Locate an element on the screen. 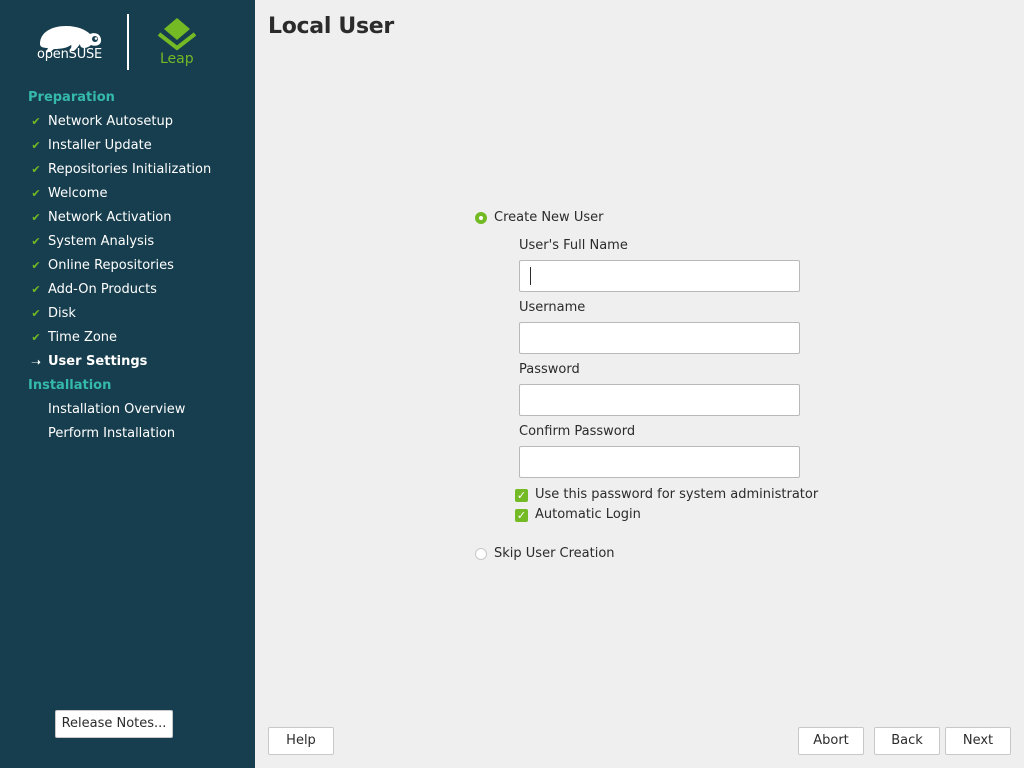 This screenshot has height=768, width=1024. leap-logo is located at coordinates (177, 34).